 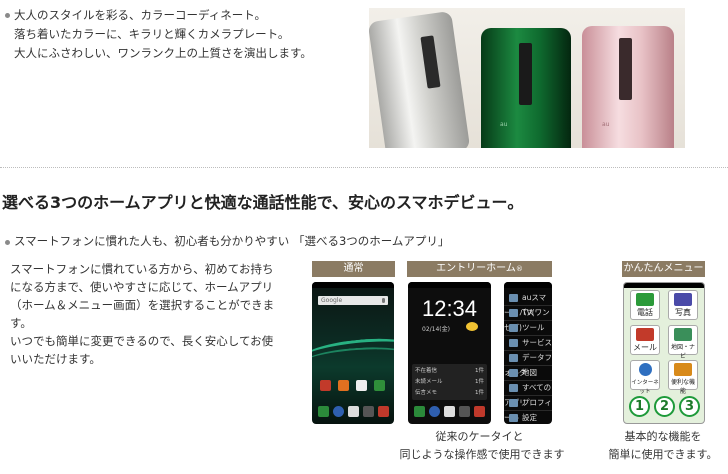 I want to click on entry-caption-1: 従来のケータイと, so click(x=479, y=436).